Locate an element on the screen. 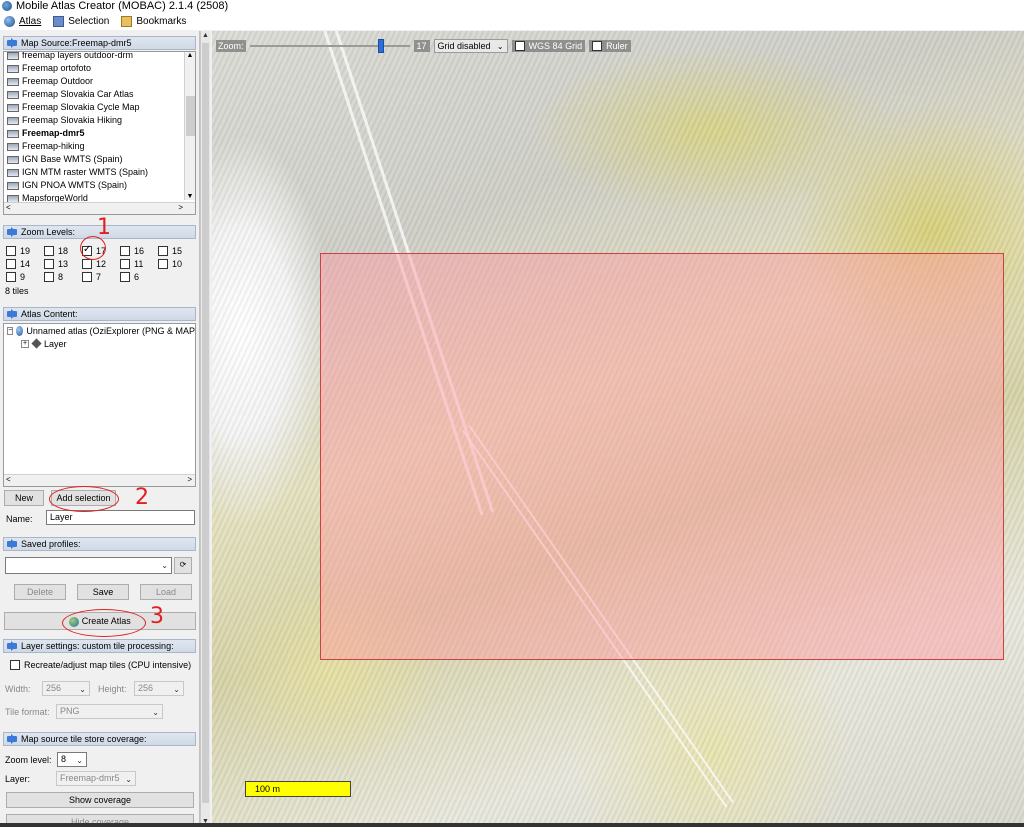  map-source-list-scrollbar: ▲ ▼ is located at coordinates (189, 126).